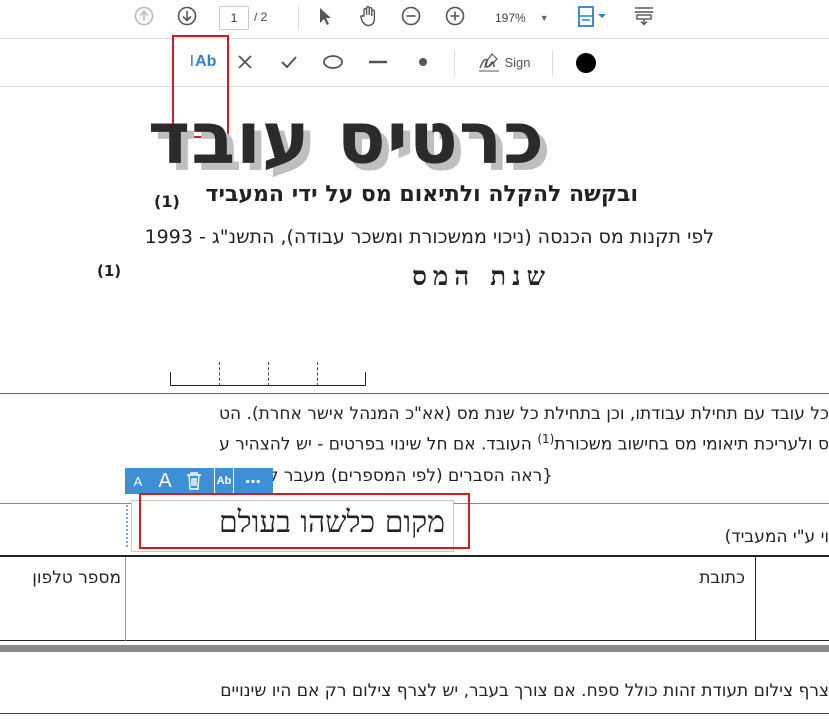 Image resolution: width=829 pixels, height=719 pixels. Describe the element at coordinates (414, 648) in the screenshot. I see `thick-rule` at that location.